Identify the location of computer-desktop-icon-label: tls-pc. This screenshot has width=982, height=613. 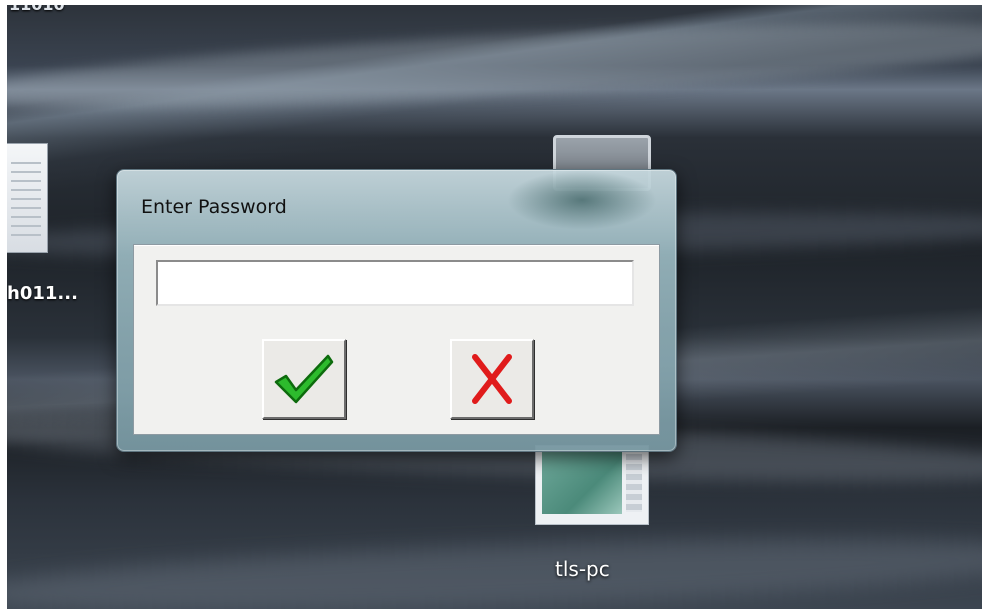
(582, 569).